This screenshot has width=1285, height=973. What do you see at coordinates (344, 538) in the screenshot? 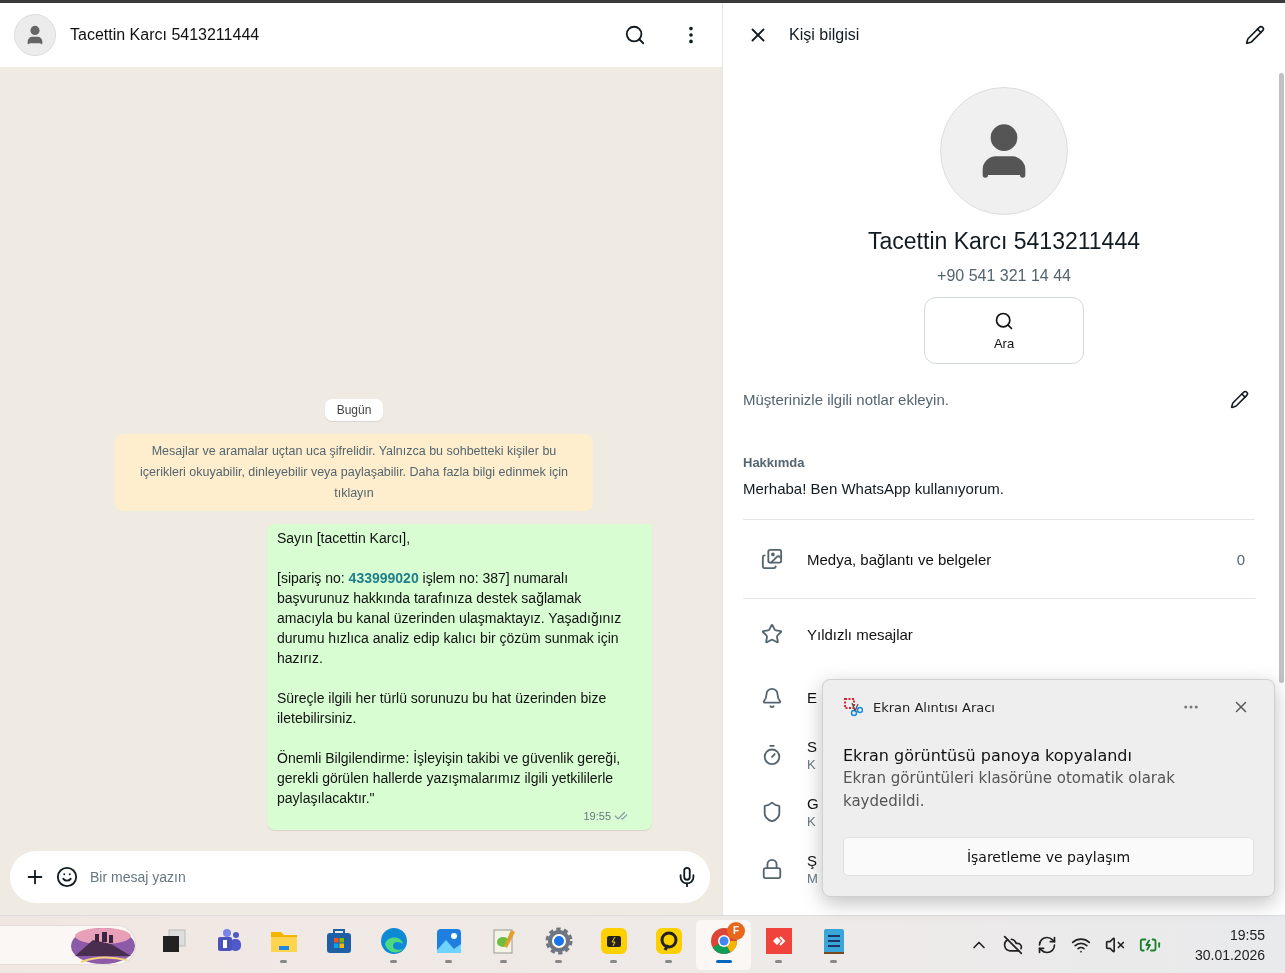
I see `message-text: Sayın [tacettin Karcı],` at bounding box center [344, 538].